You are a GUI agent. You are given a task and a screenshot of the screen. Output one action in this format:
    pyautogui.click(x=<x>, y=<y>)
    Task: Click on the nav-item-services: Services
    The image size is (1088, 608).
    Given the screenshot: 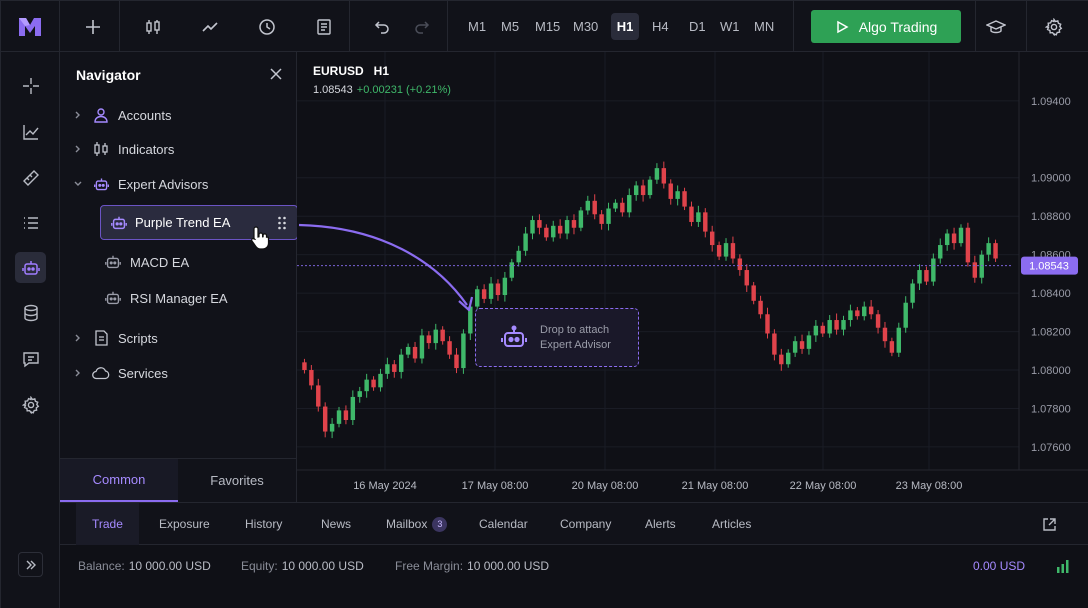 What is the action you would take?
    pyautogui.click(x=120, y=373)
    